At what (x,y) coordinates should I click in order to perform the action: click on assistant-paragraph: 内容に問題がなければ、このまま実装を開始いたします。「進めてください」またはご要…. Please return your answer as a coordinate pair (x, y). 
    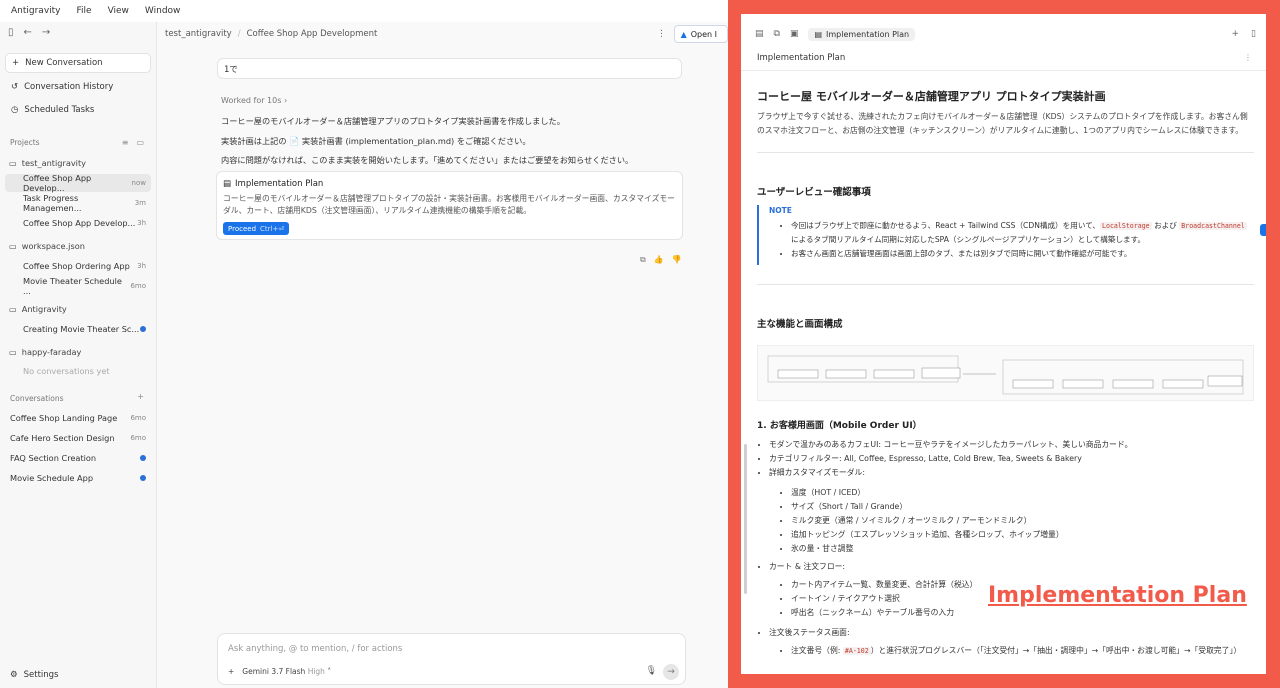
    Looking at the image, I should click on (427, 160).